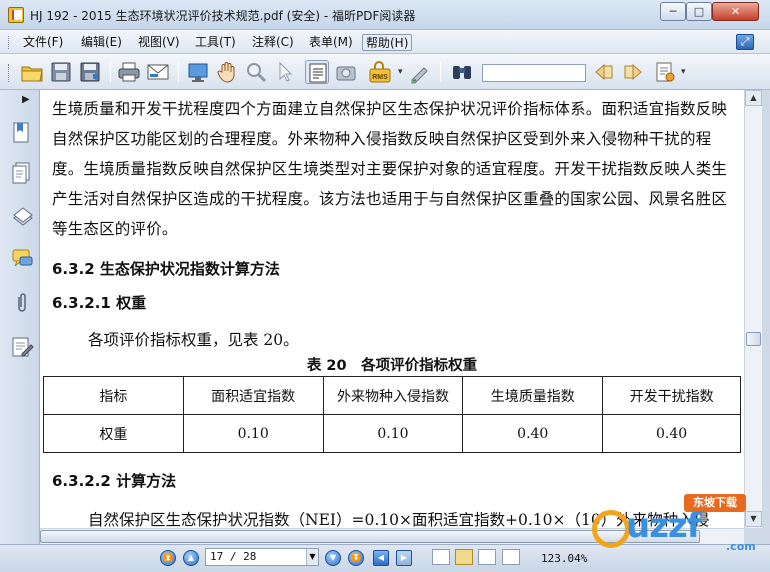  I want to click on select-tool-icon, so click(285, 72).